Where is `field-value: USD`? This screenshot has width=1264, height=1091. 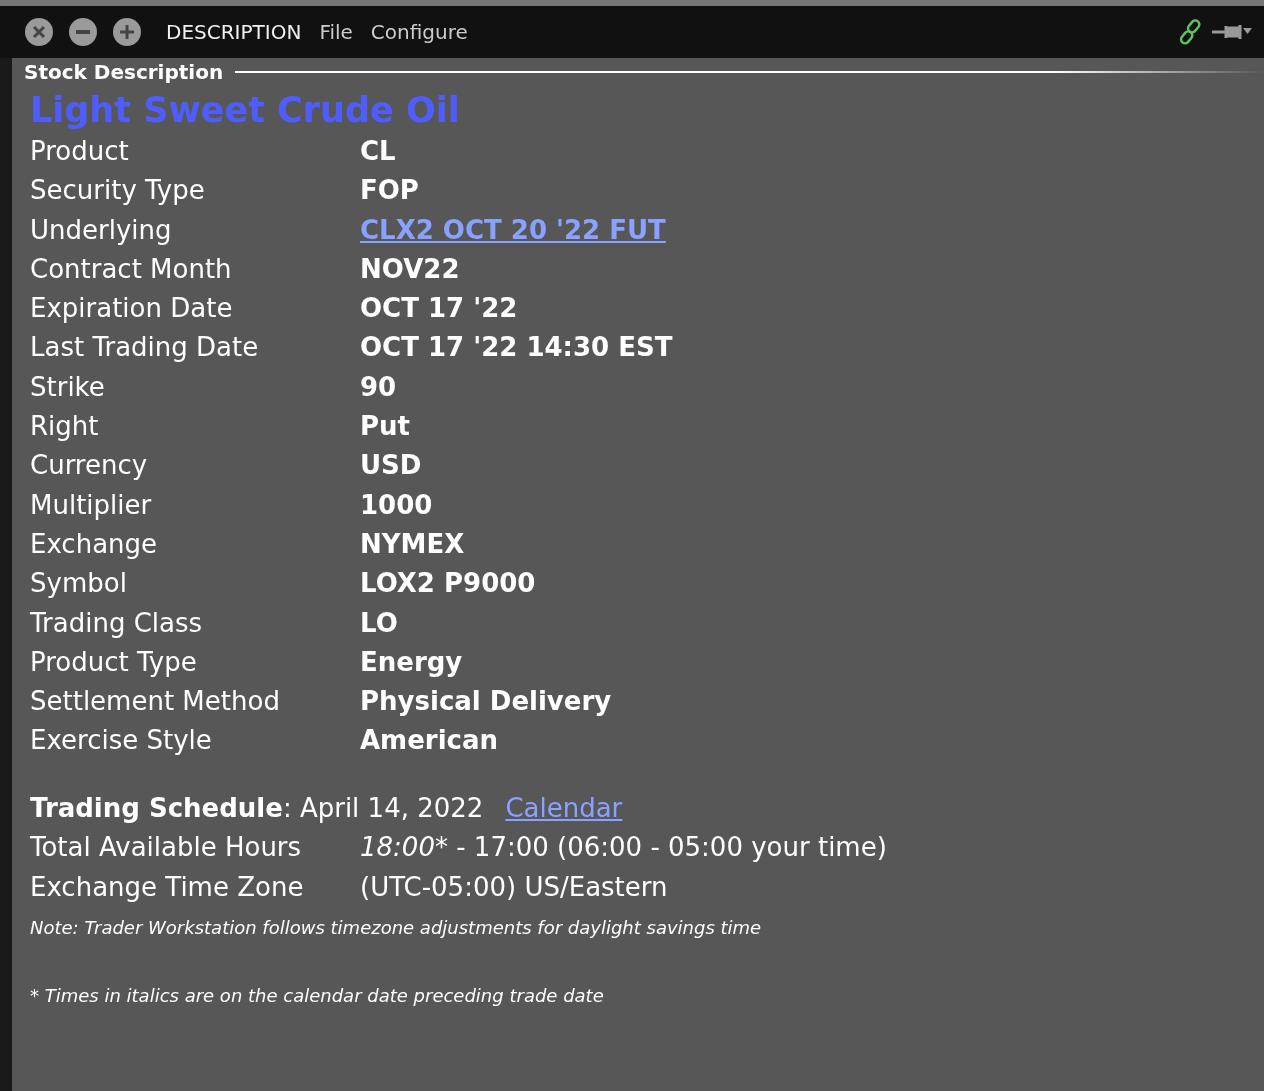 field-value: USD is located at coordinates (391, 466).